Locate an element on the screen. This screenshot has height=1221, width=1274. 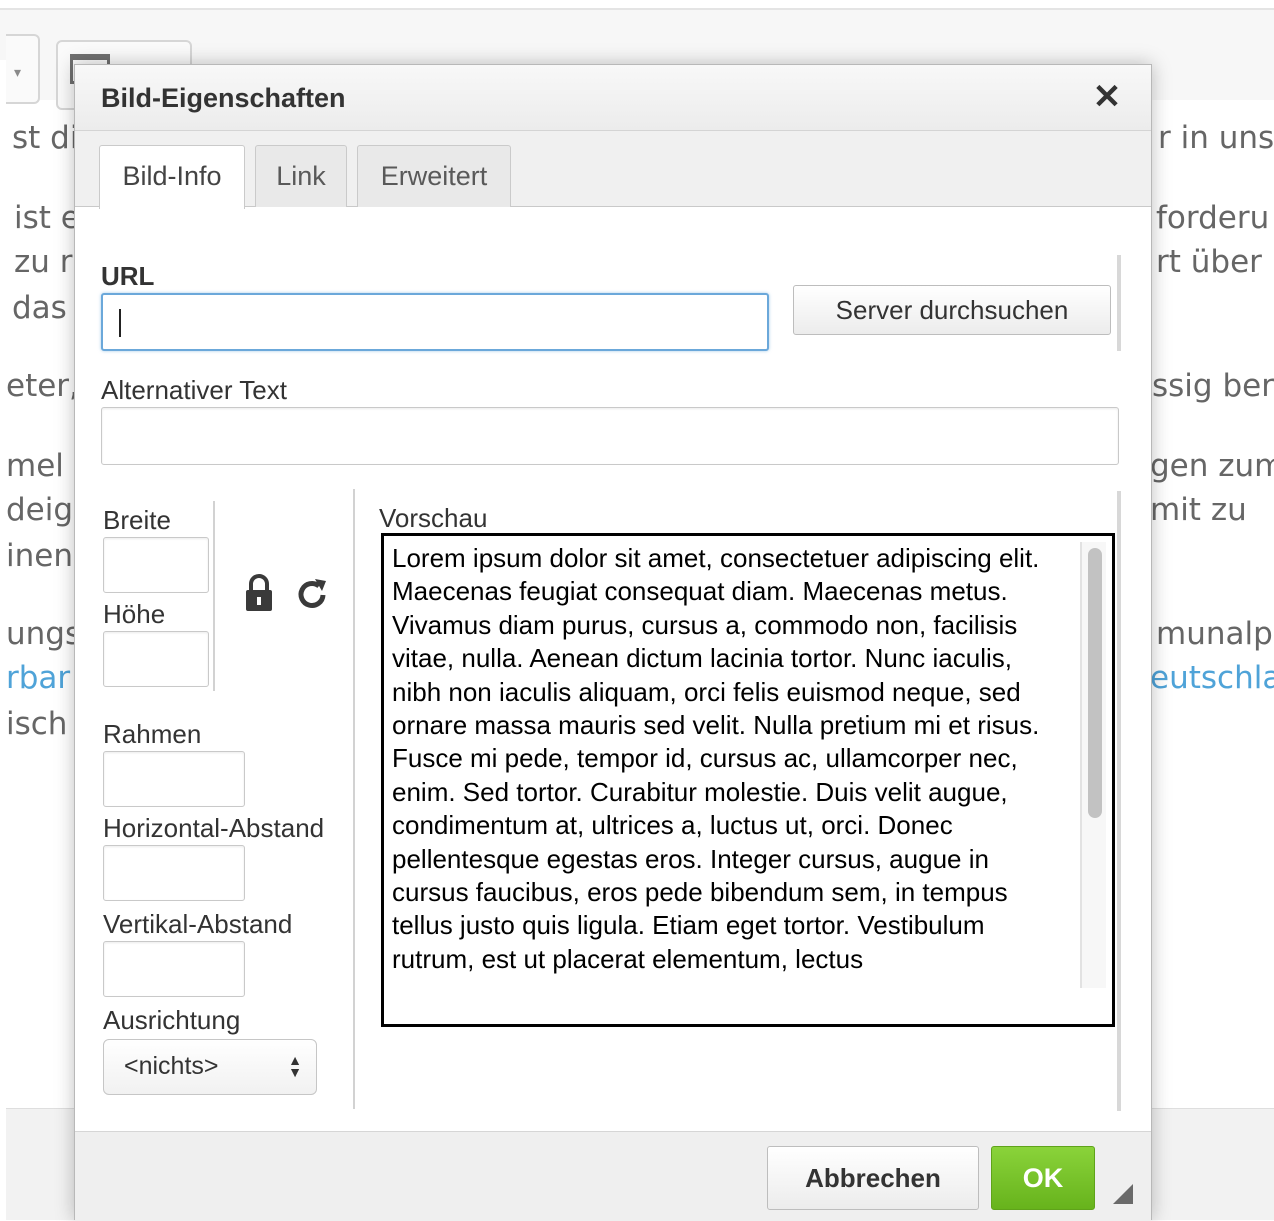
url-input is located at coordinates (435, 322).